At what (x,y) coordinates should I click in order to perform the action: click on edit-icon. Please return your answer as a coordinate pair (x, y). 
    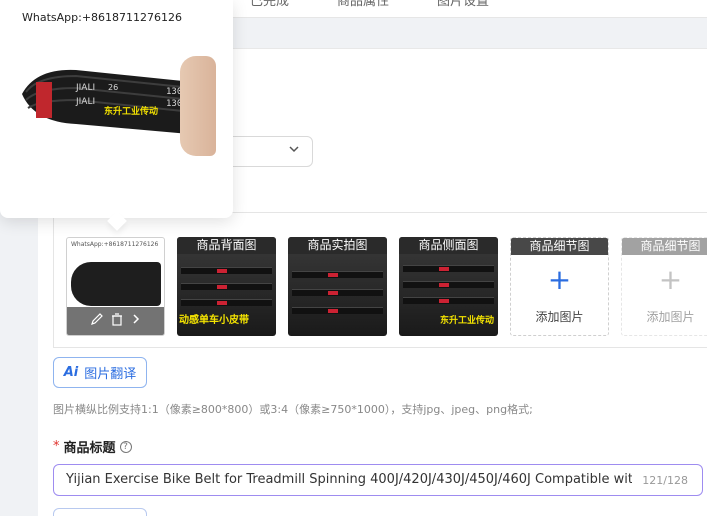
    Looking at the image, I should click on (97, 321).